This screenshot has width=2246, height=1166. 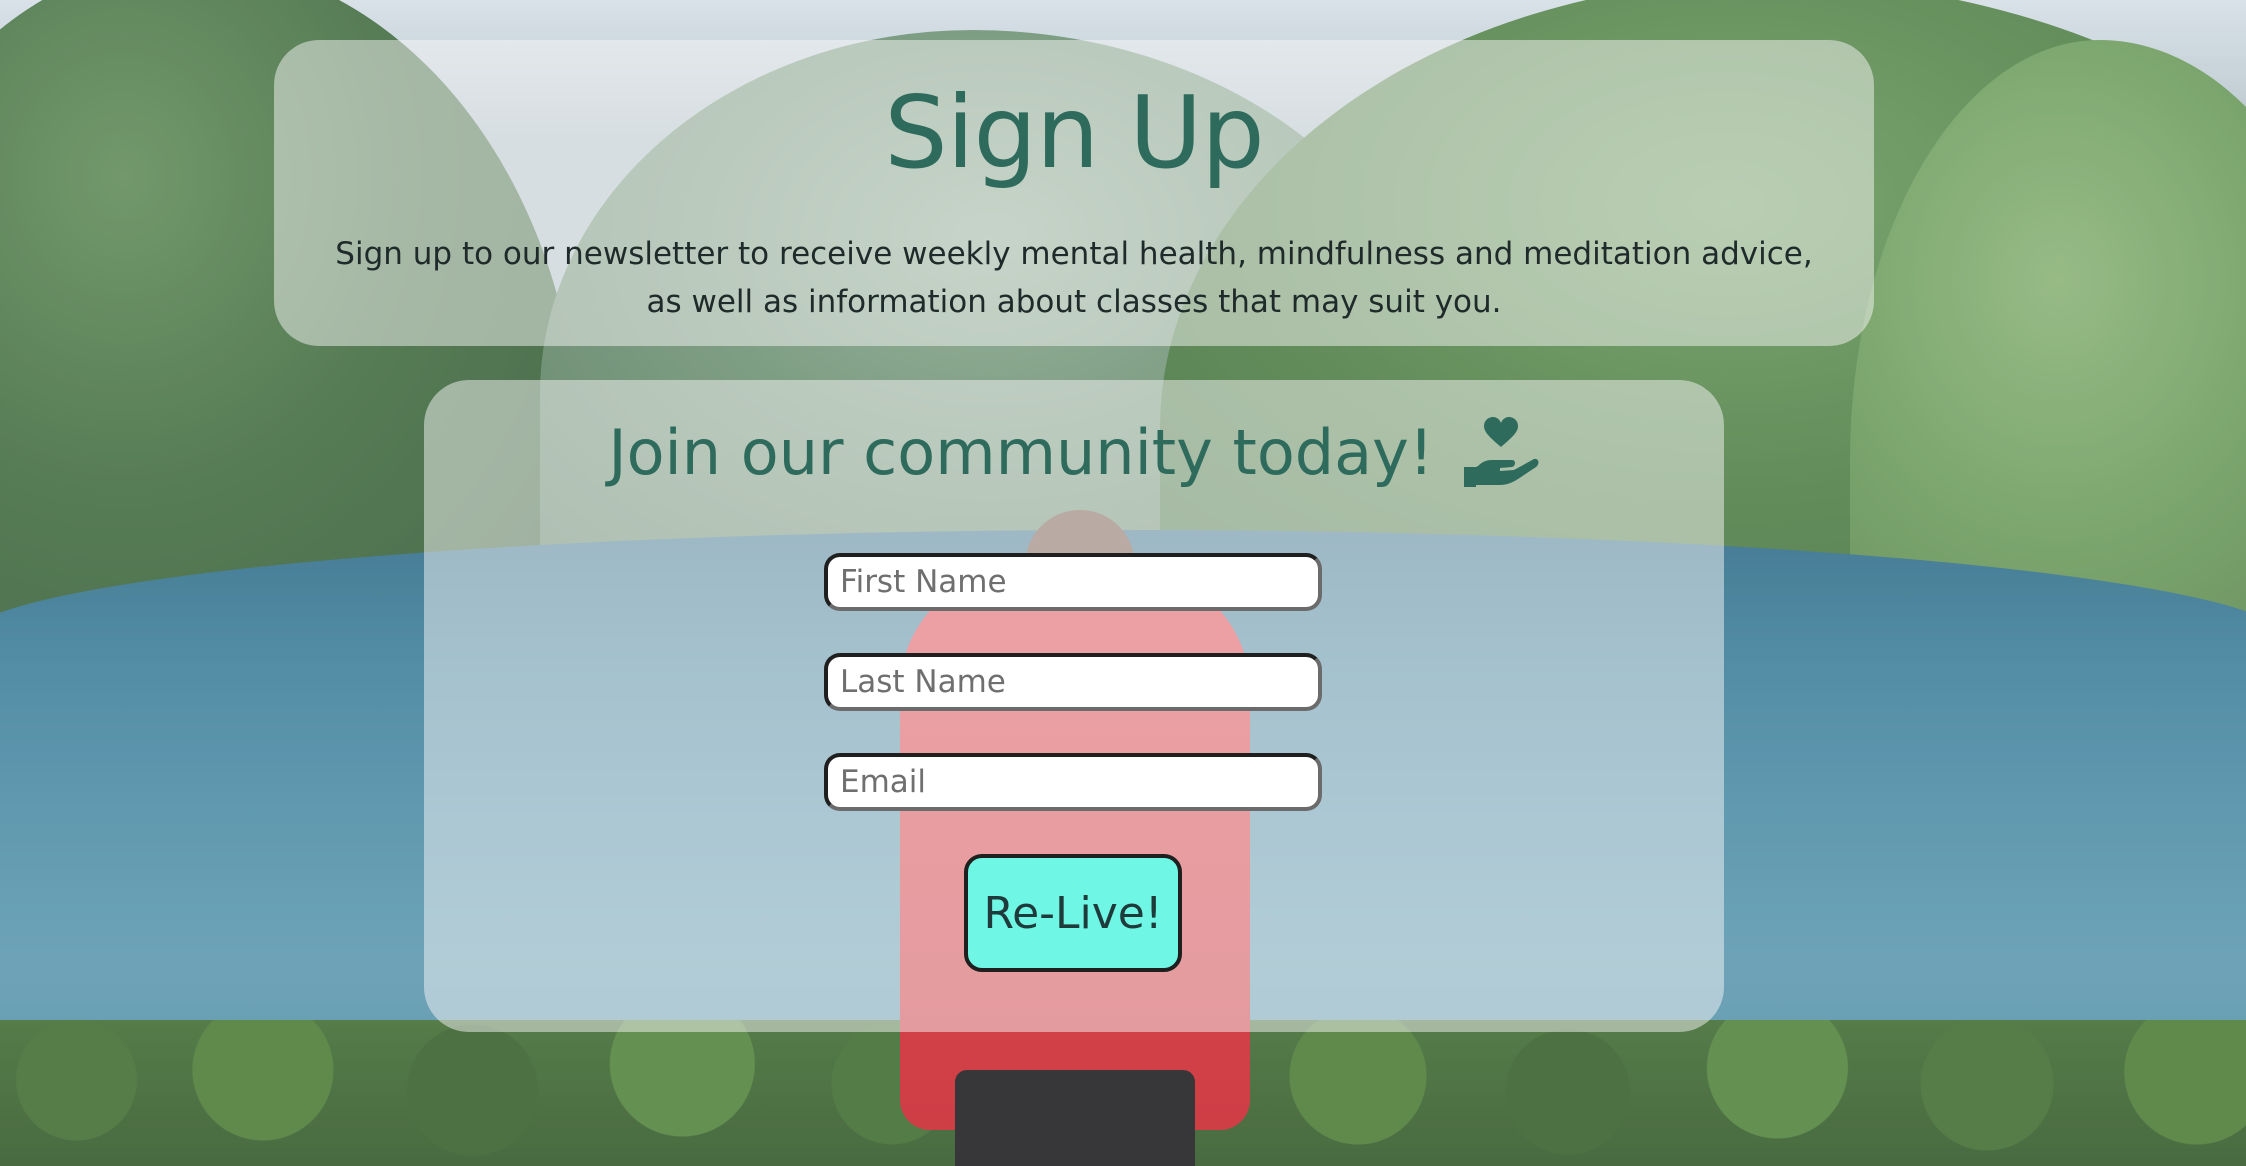 I want to click on last-name-input, so click(x=1073, y=682).